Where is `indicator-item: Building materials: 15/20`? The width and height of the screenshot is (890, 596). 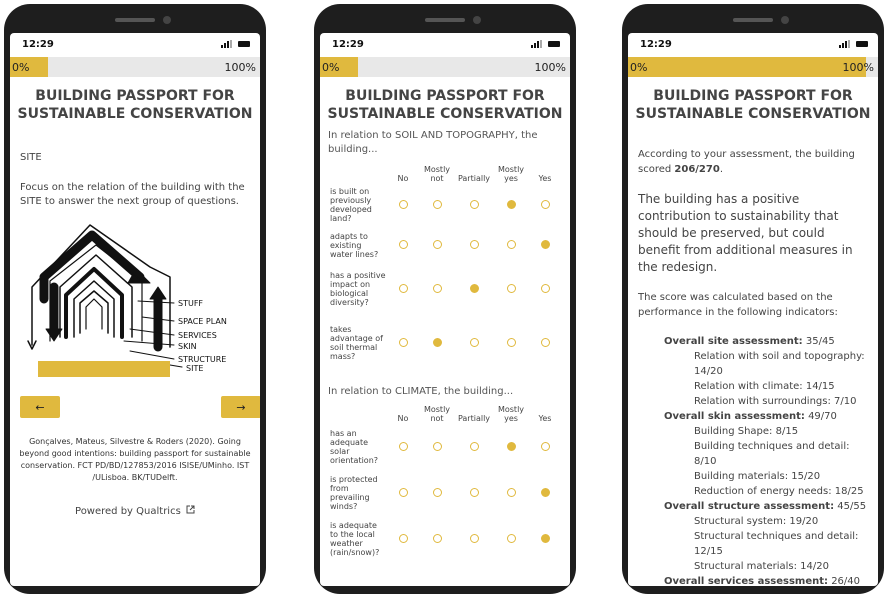 indicator-item: Building materials: 15/20 is located at coordinates (757, 476).